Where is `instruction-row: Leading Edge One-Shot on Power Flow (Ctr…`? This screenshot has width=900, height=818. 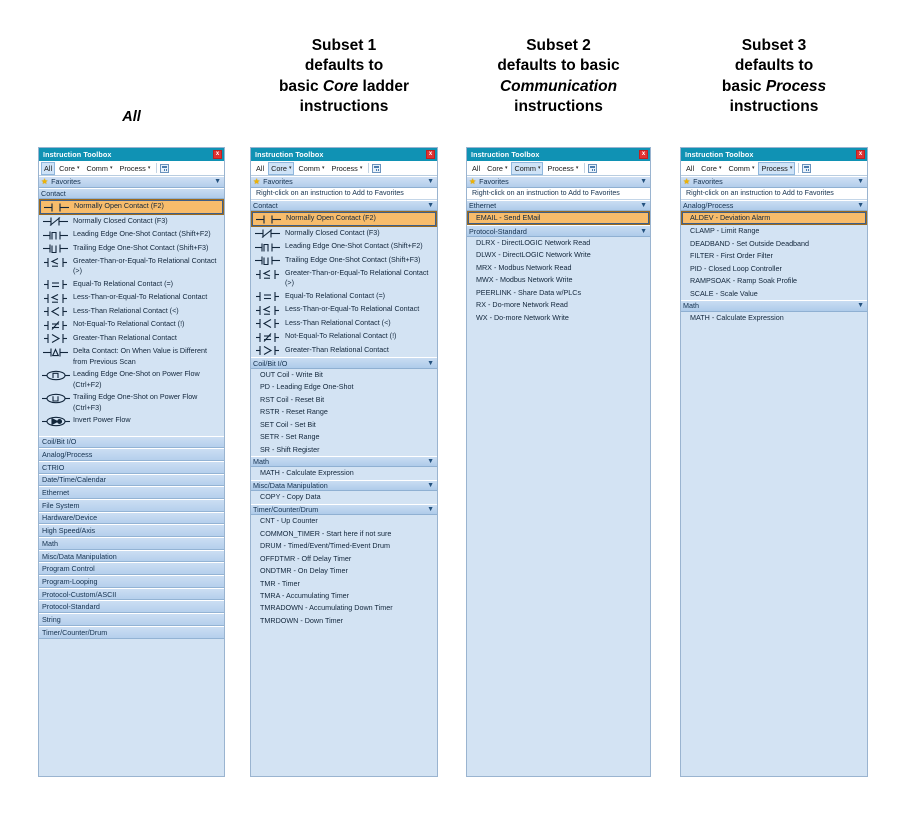 instruction-row: Leading Edge One-Shot on Power Flow (Ctr… is located at coordinates (131, 379).